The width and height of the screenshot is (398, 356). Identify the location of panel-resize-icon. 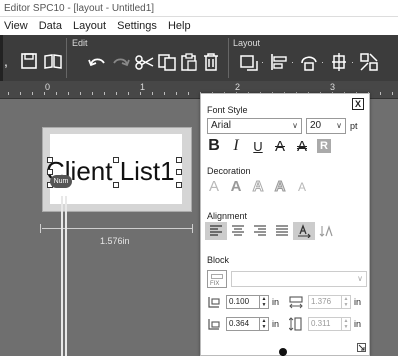
(361, 347).